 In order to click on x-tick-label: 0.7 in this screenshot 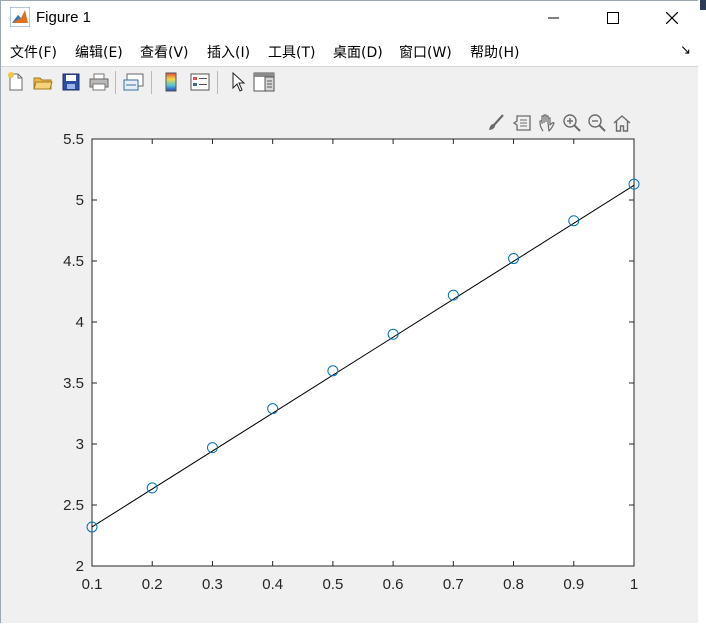, I will do `click(453, 584)`.